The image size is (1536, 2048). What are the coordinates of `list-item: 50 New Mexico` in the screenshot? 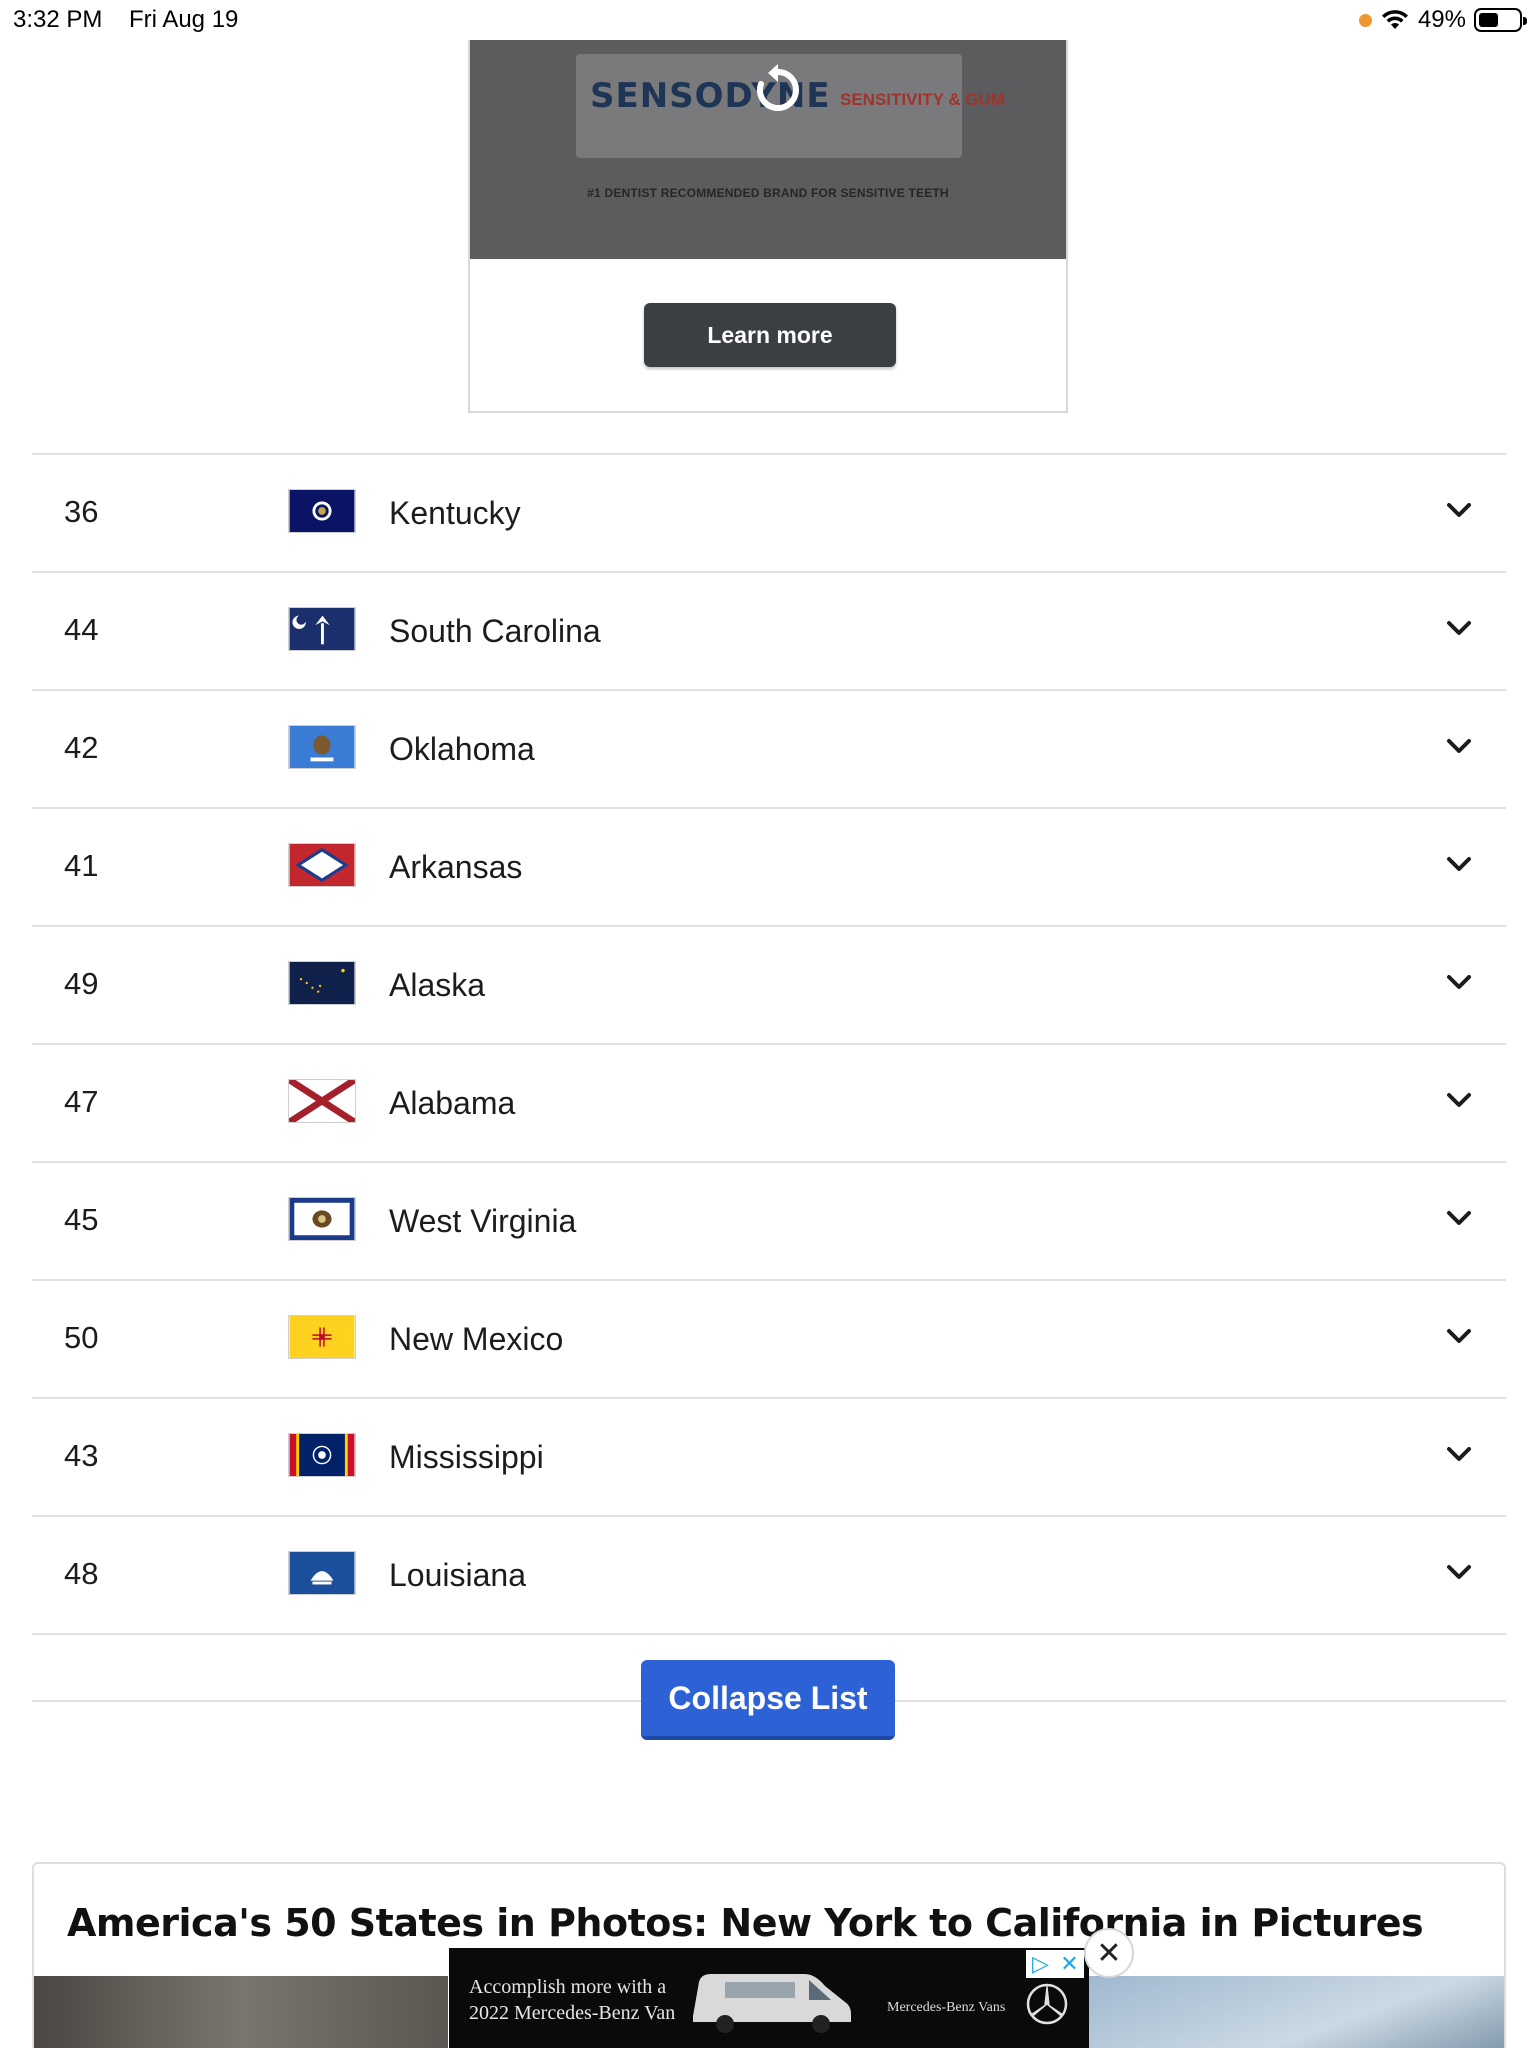 It's located at (769, 1340).